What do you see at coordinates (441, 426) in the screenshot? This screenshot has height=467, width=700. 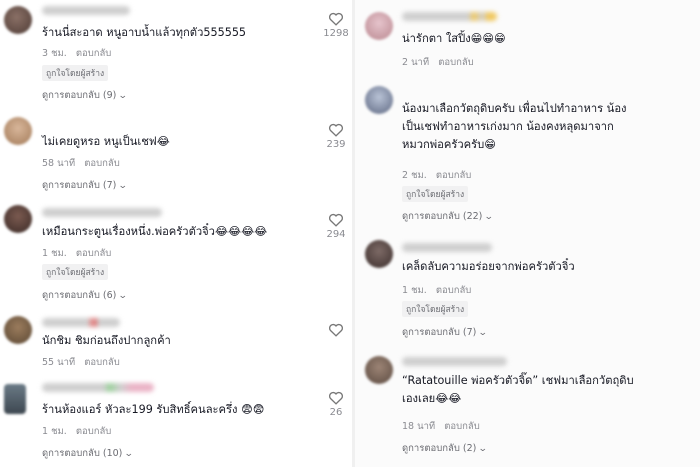 I see `comment-meta: 18 นาที ตอบกลับ` at bounding box center [441, 426].